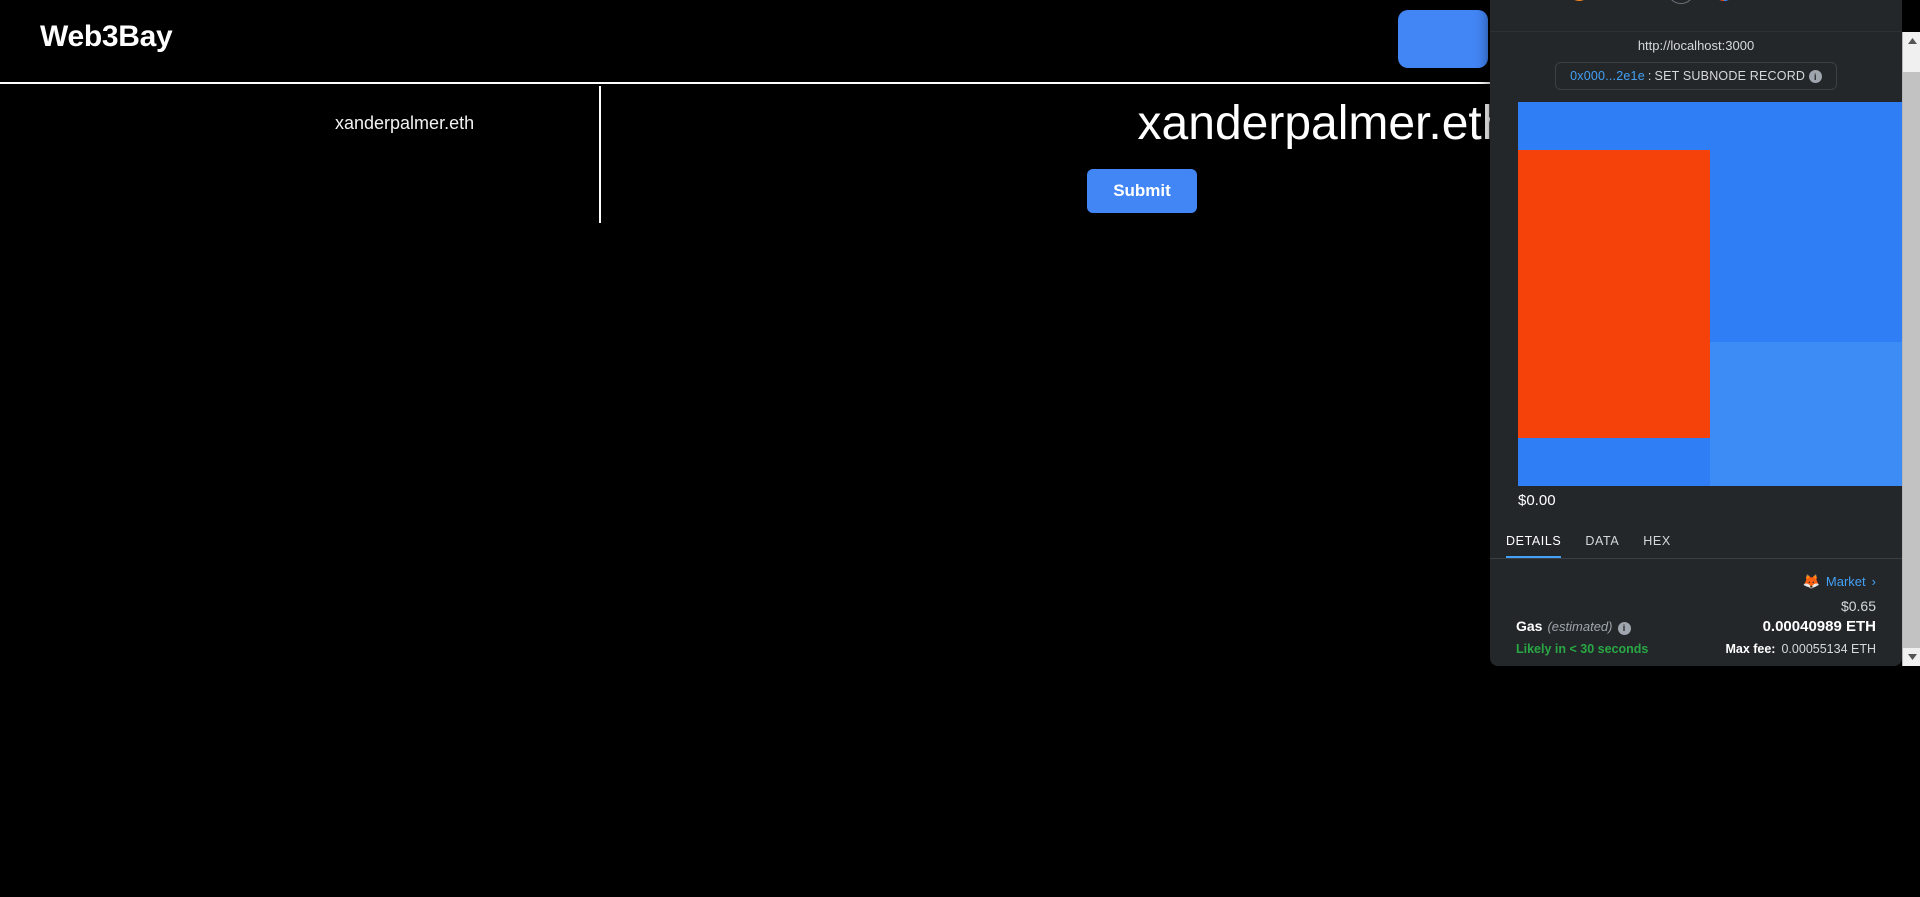 This screenshot has height=897, width=1920. I want to click on fox-icon: 🦊, so click(1811, 581).